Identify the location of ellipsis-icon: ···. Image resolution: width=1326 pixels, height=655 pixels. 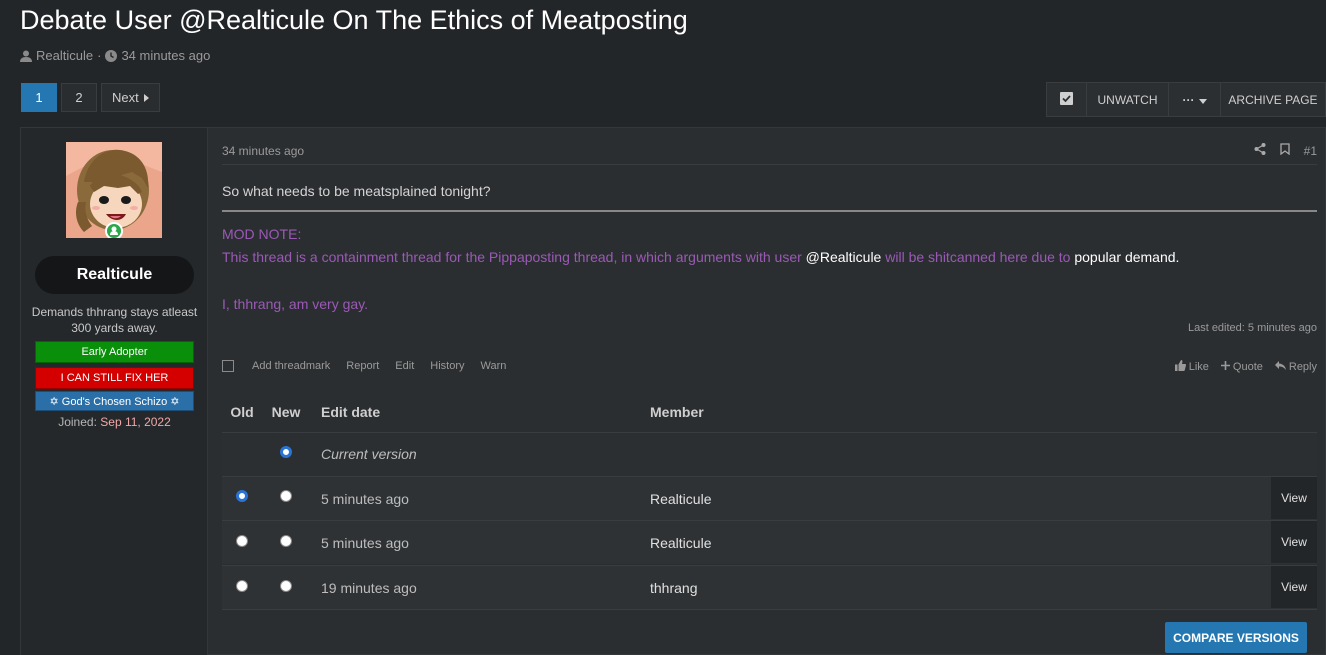
(1188, 99).